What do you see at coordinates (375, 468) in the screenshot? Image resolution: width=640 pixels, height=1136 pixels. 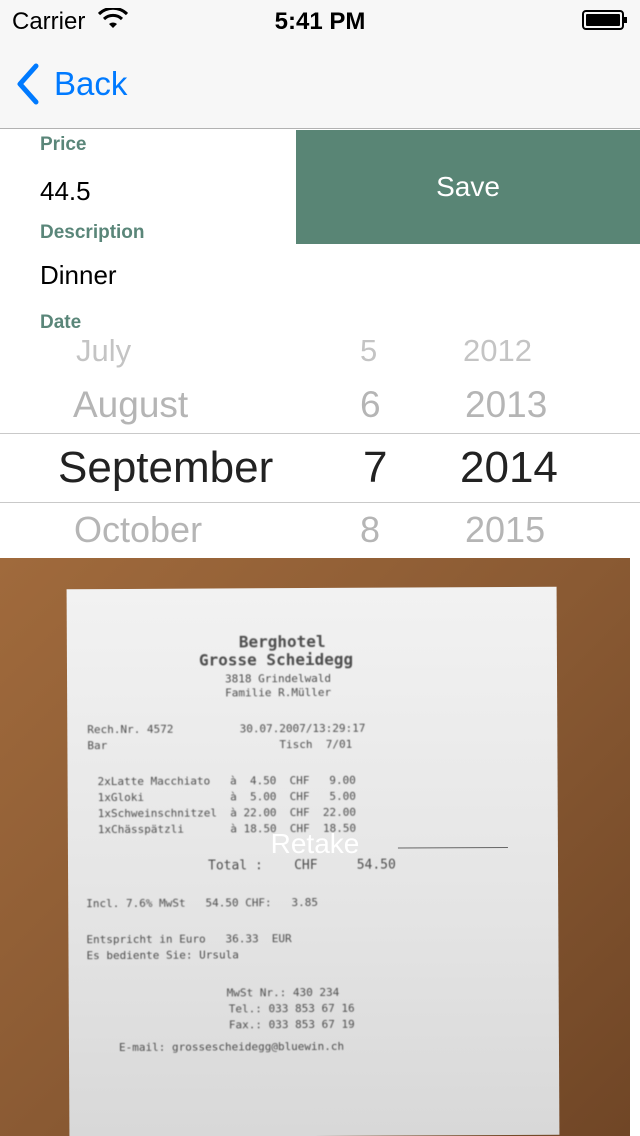 I see `picker-day-selected: 7` at bounding box center [375, 468].